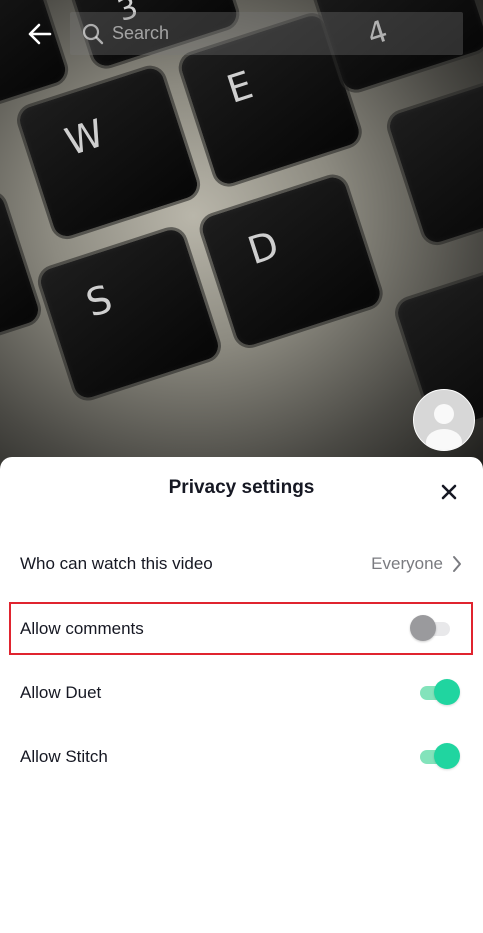 This screenshot has width=483, height=933. Describe the element at coordinates (116, 563) in the screenshot. I see `row-label: Who can watch this video` at that location.